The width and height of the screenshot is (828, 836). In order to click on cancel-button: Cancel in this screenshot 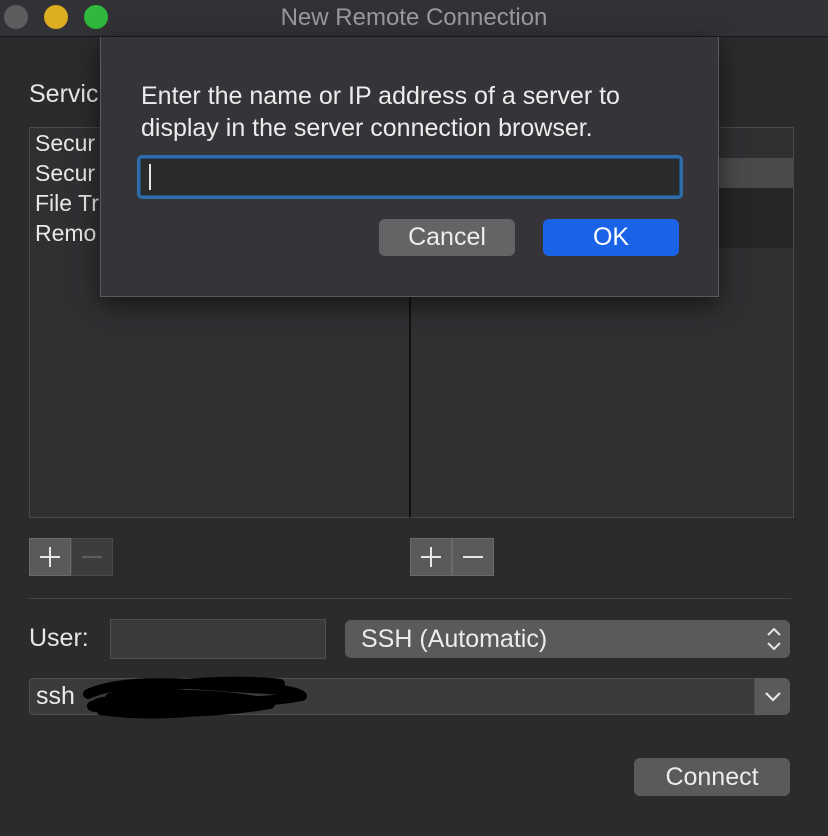, I will do `click(447, 237)`.